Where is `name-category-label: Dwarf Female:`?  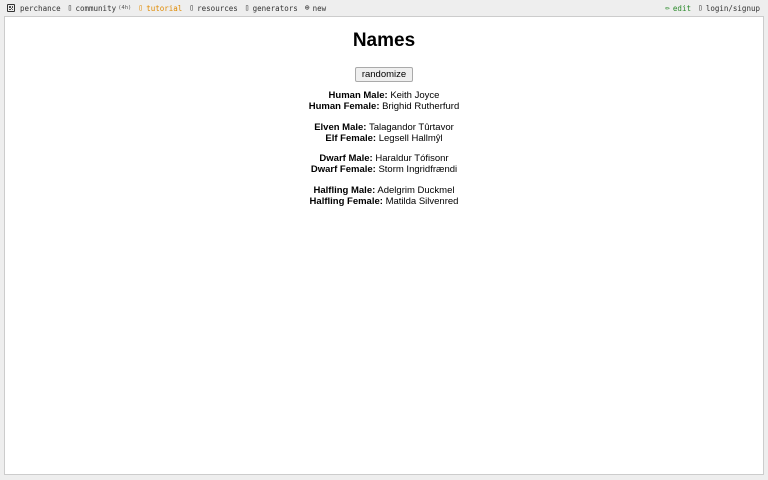 name-category-label: Dwarf Female: is located at coordinates (343, 169).